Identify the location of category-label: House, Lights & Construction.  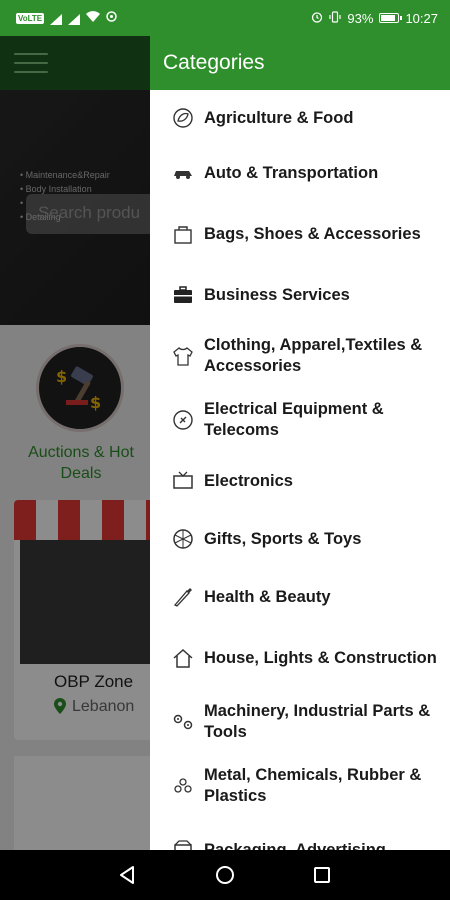
(320, 657).